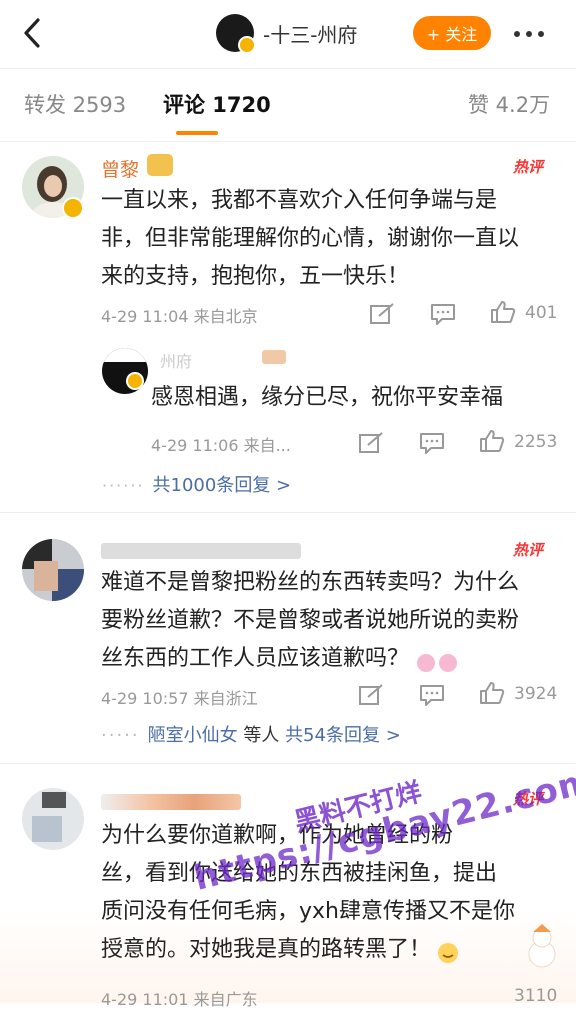 The width and height of the screenshot is (576, 1010). What do you see at coordinates (179, 316) in the screenshot?
I see `comment-meta: 4-29 11:04 来自北京` at bounding box center [179, 316].